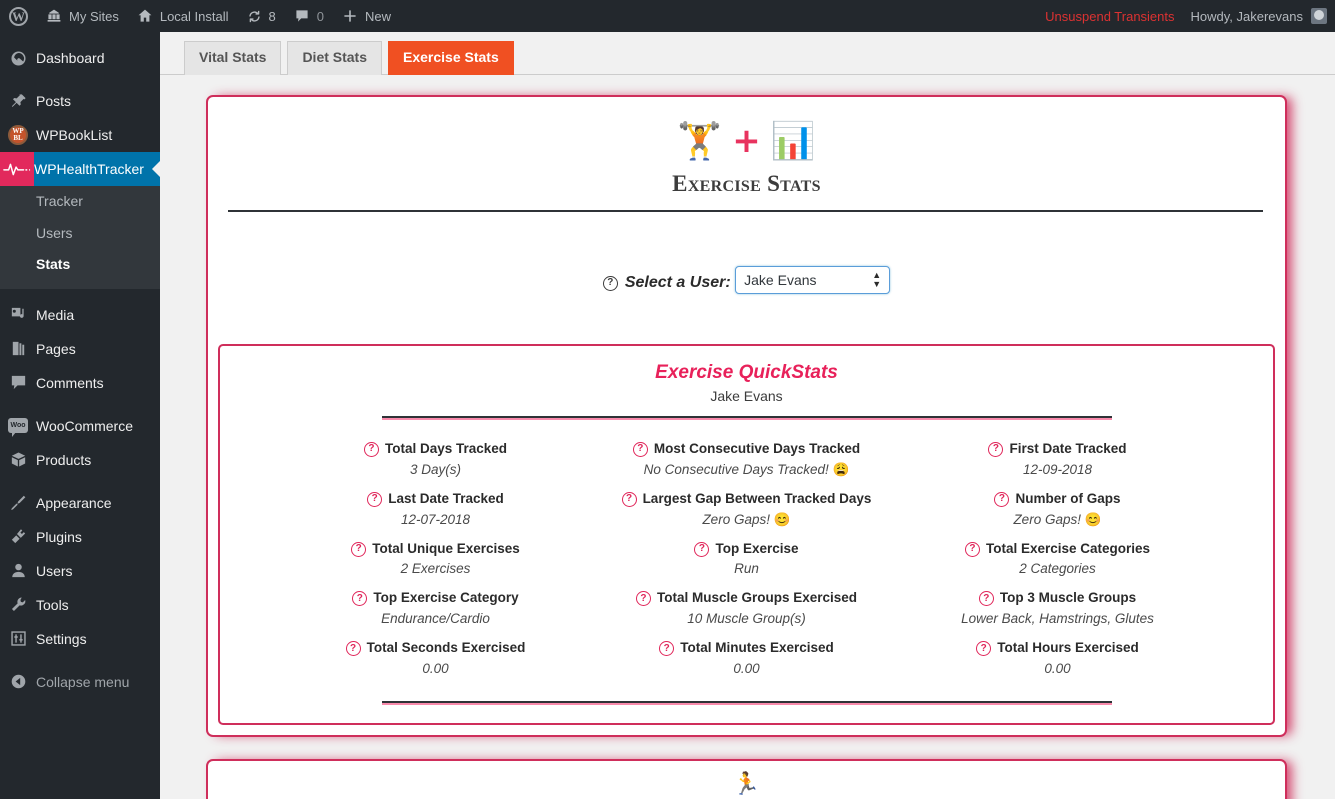  I want to click on home-icon, so click(145, 16).